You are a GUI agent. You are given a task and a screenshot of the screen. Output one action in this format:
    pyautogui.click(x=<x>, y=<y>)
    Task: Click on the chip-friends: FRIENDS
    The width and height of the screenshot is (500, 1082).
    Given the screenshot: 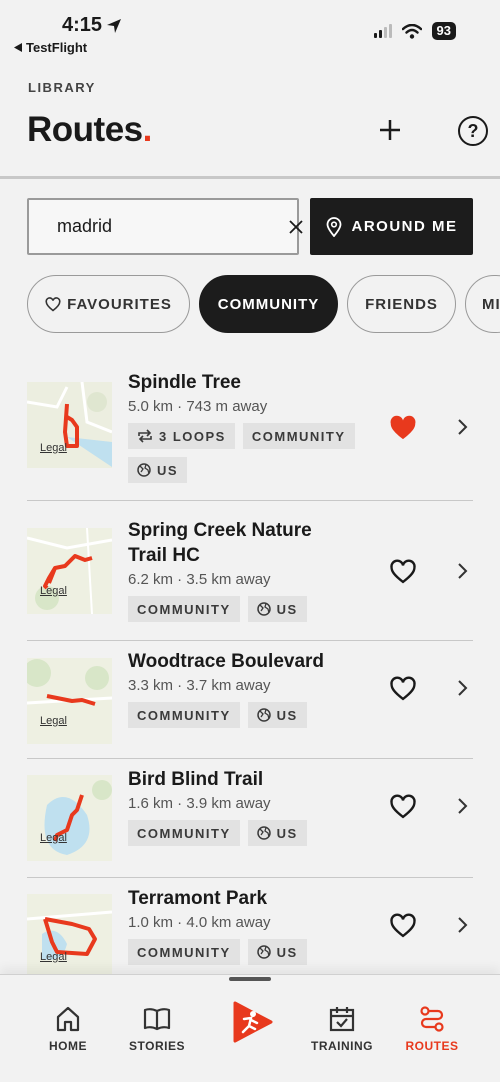 What is the action you would take?
    pyautogui.click(x=401, y=304)
    